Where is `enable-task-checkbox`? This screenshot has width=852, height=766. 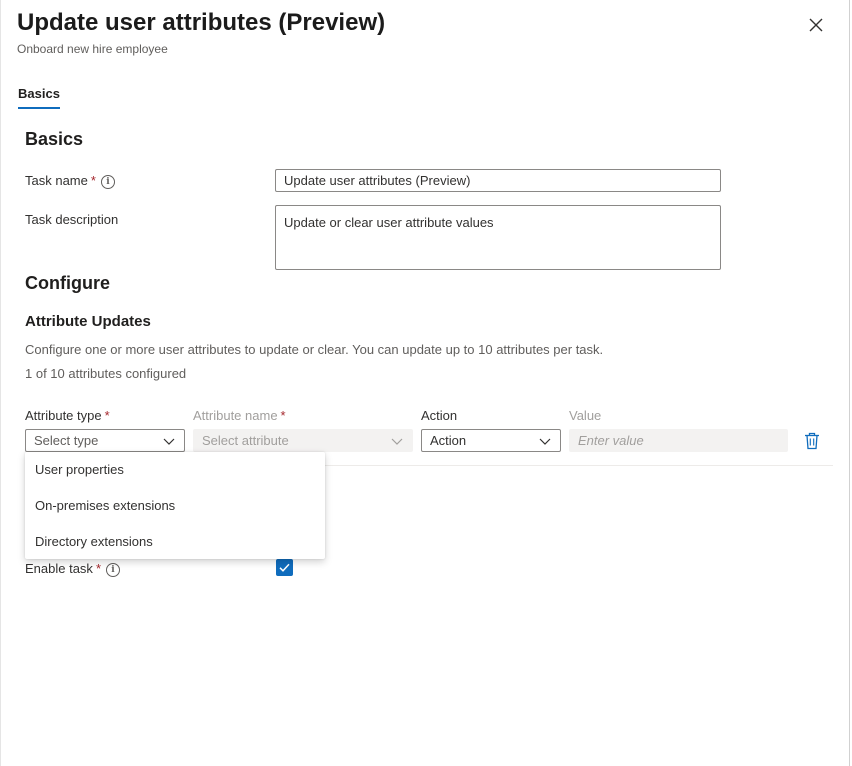
enable-task-checkbox is located at coordinates (284, 567).